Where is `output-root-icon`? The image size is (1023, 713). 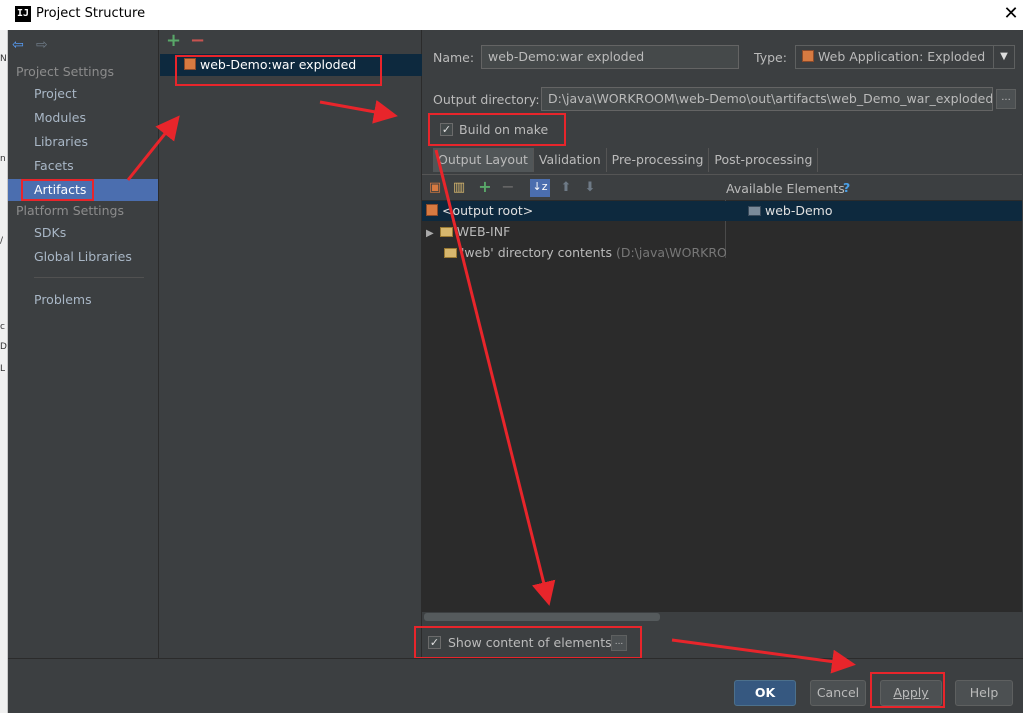 output-root-icon is located at coordinates (432, 210).